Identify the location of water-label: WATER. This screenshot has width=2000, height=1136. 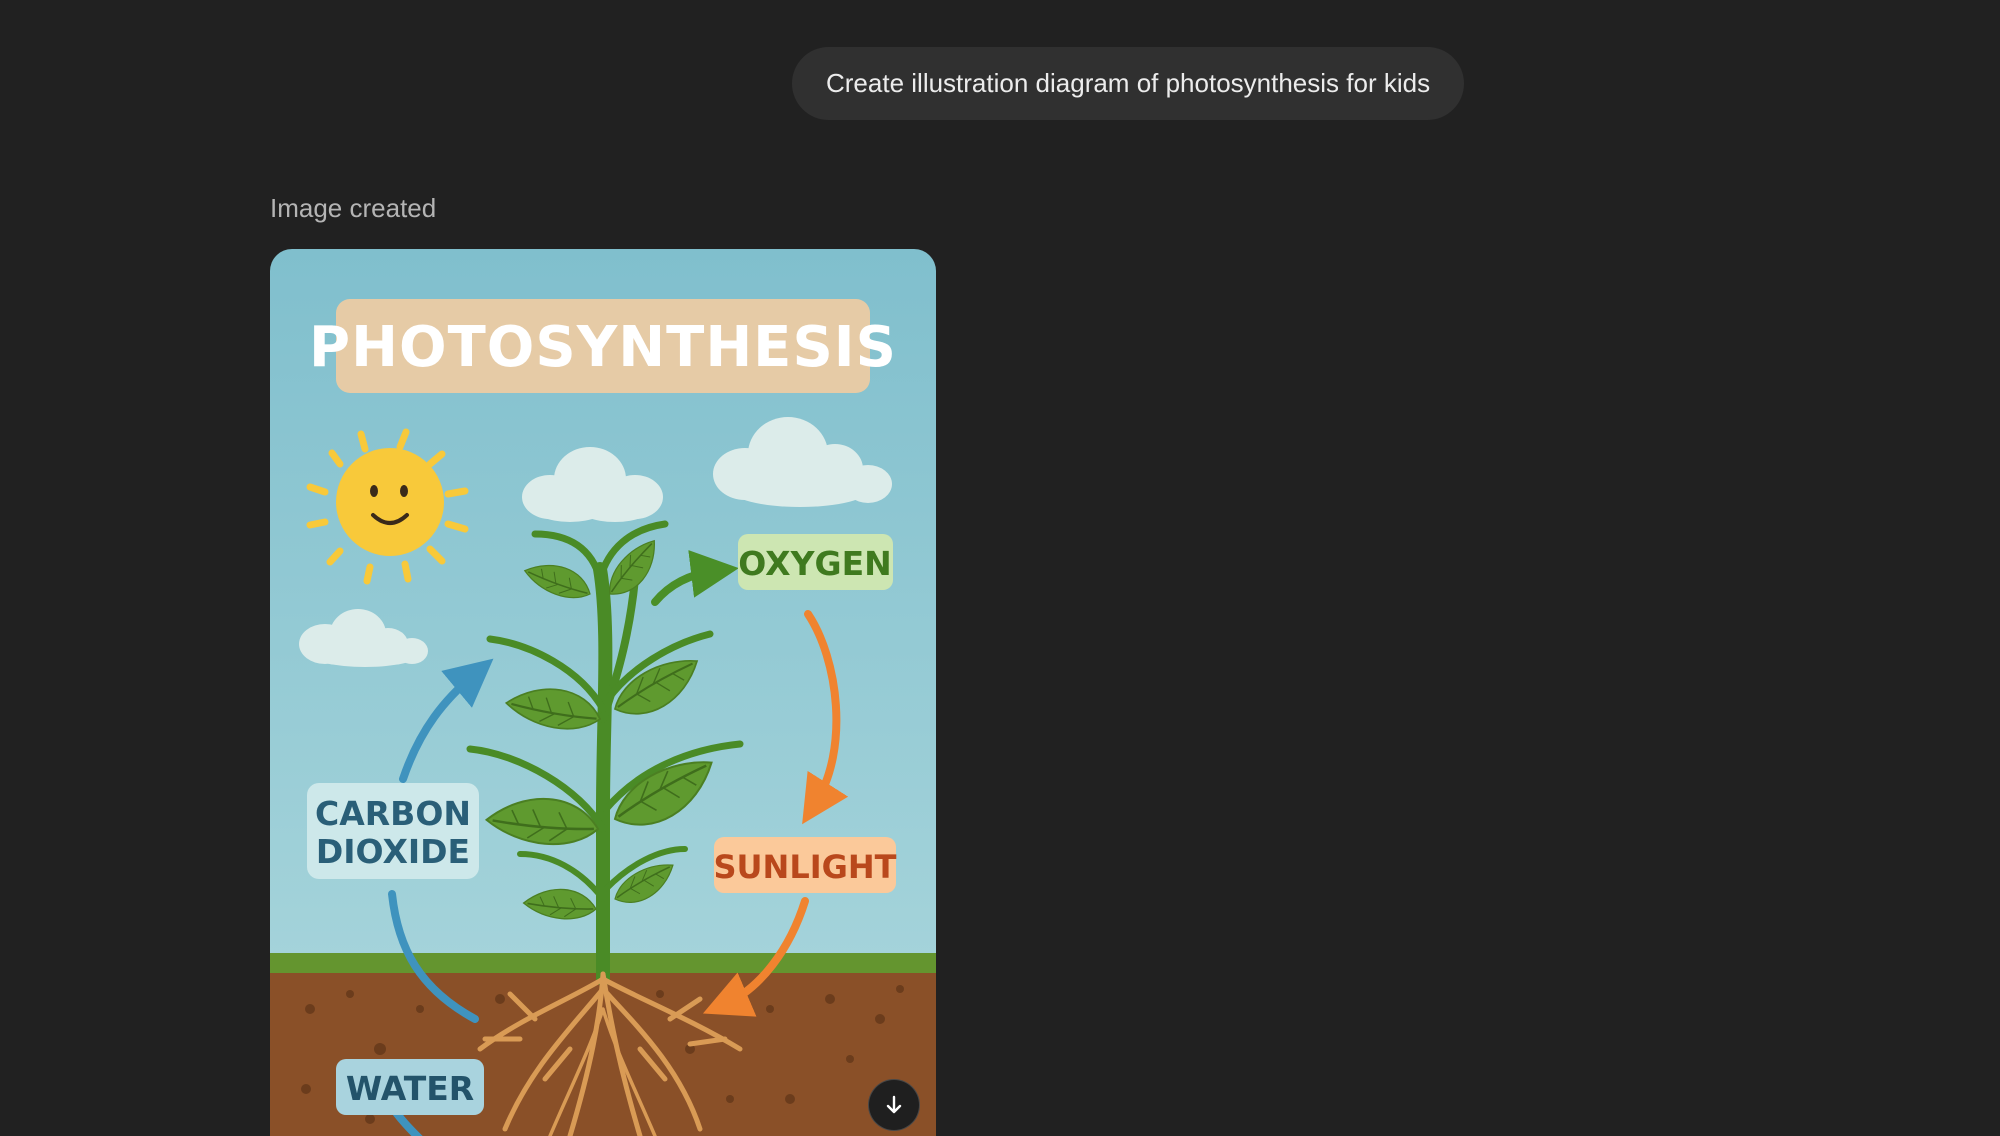
(410, 1088).